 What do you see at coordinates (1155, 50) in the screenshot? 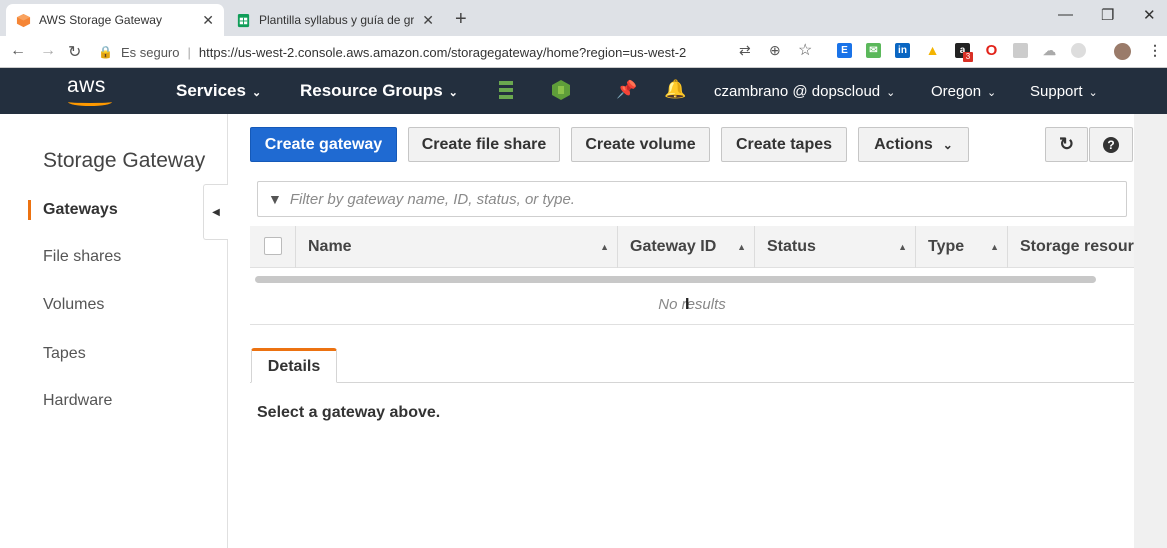
I see `browser-menu-icon: ⋮` at bounding box center [1155, 50].